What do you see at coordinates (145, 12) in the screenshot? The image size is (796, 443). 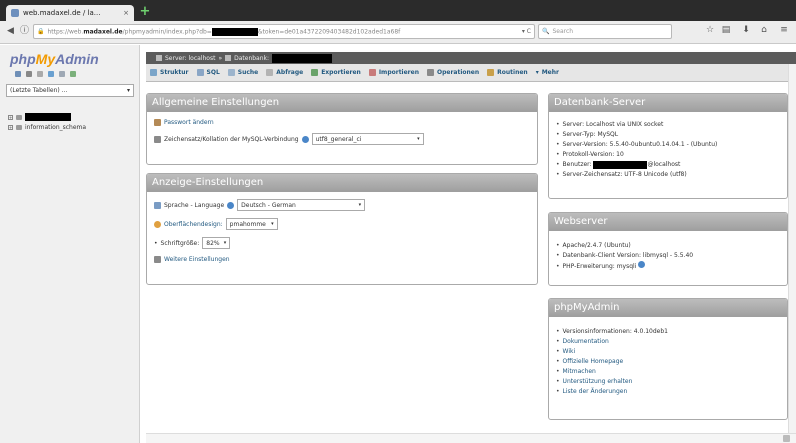 I see `new-tab-button: +` at bounding box center [145, 12].